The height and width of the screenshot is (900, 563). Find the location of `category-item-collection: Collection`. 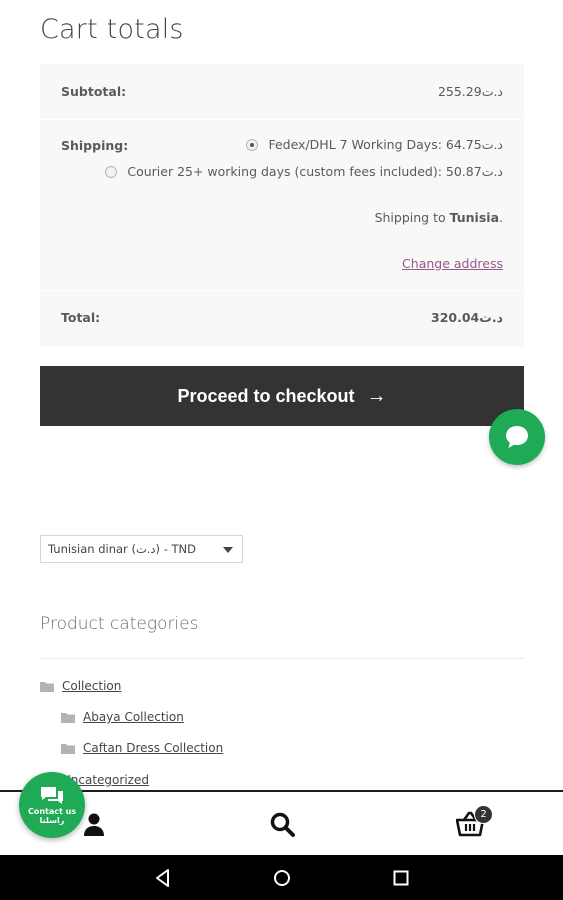

category-item-collection: Collection is located at coordinates (80, 686).